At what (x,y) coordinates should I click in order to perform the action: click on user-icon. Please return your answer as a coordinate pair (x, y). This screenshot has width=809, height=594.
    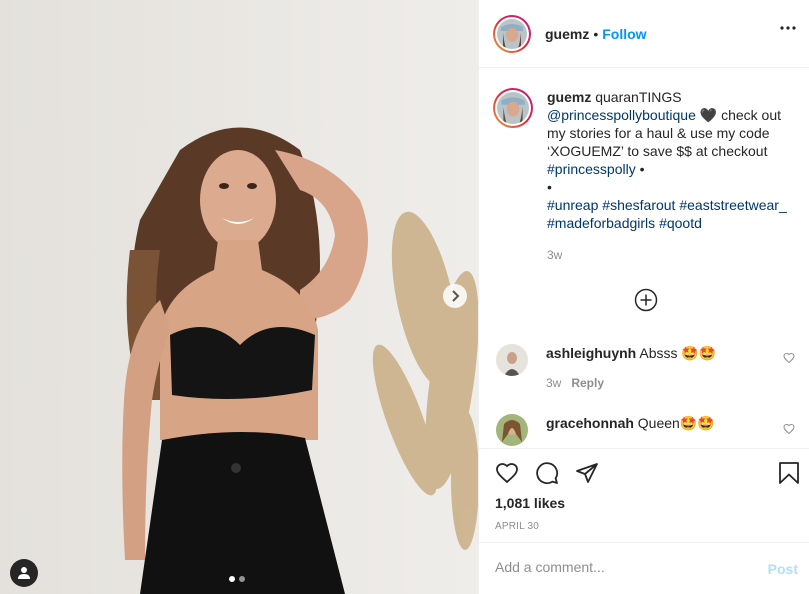
    Looking at the image, I should click on (24, 573).